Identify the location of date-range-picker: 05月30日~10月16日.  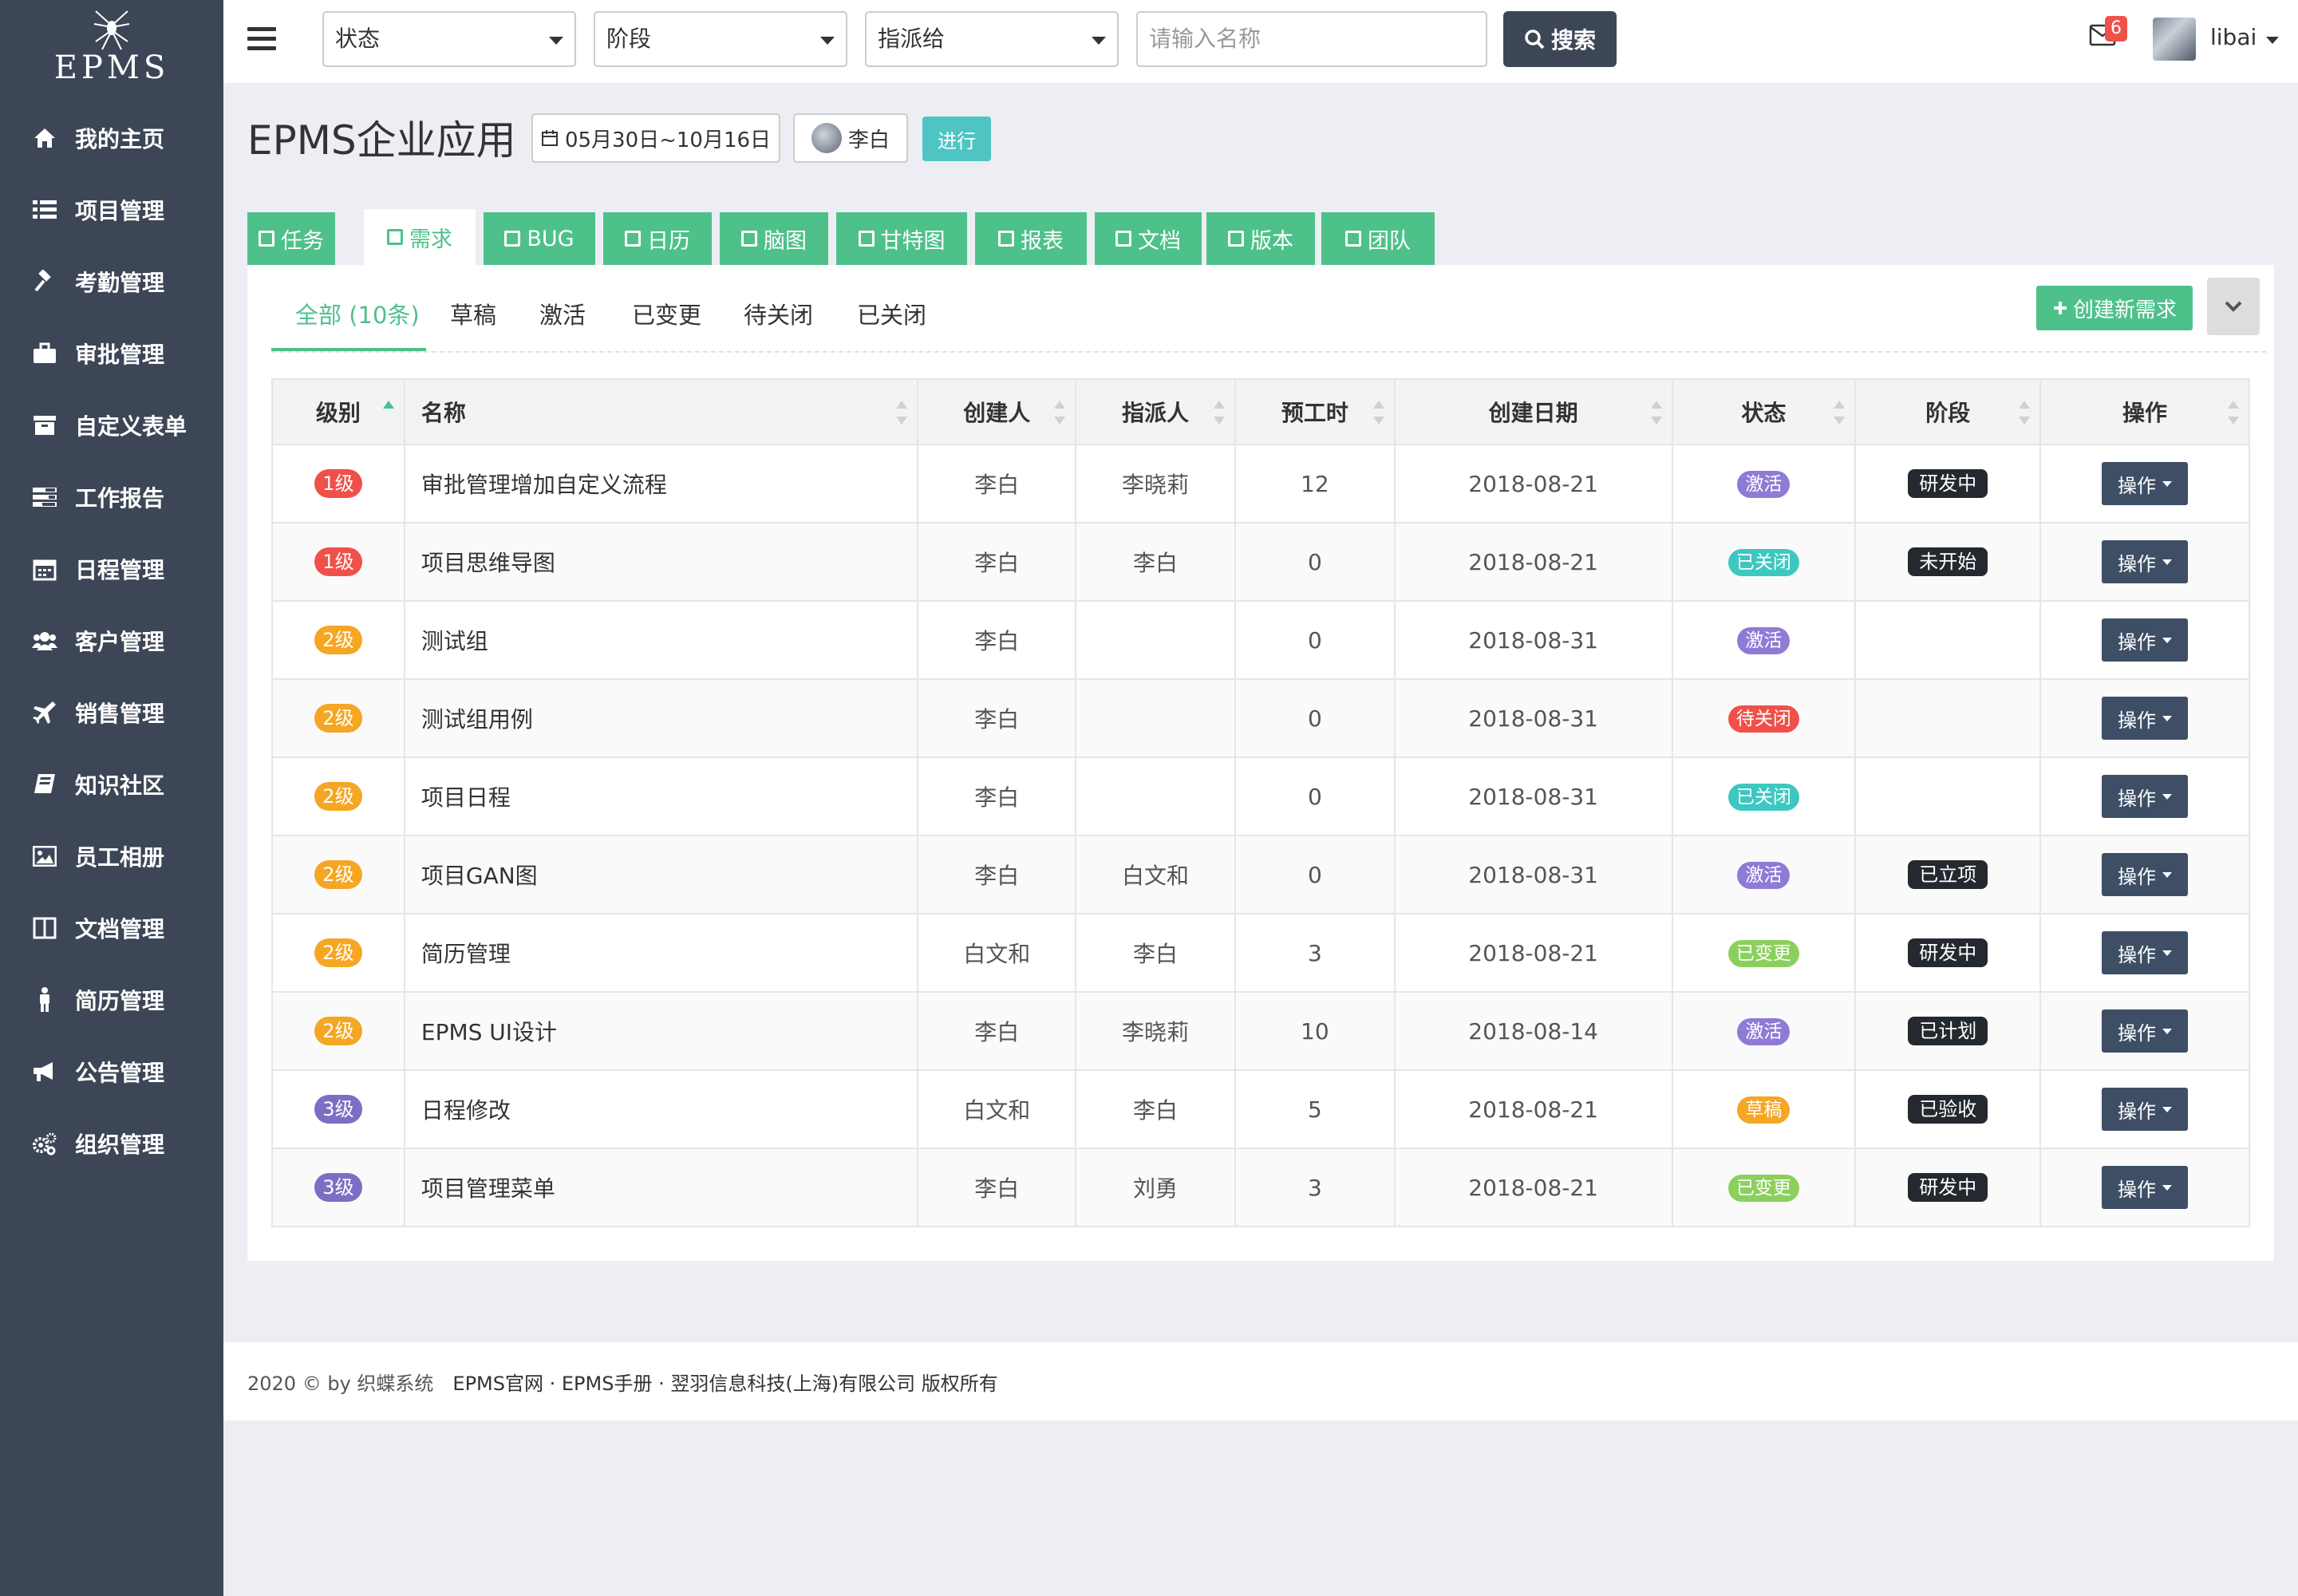
(655, 138).